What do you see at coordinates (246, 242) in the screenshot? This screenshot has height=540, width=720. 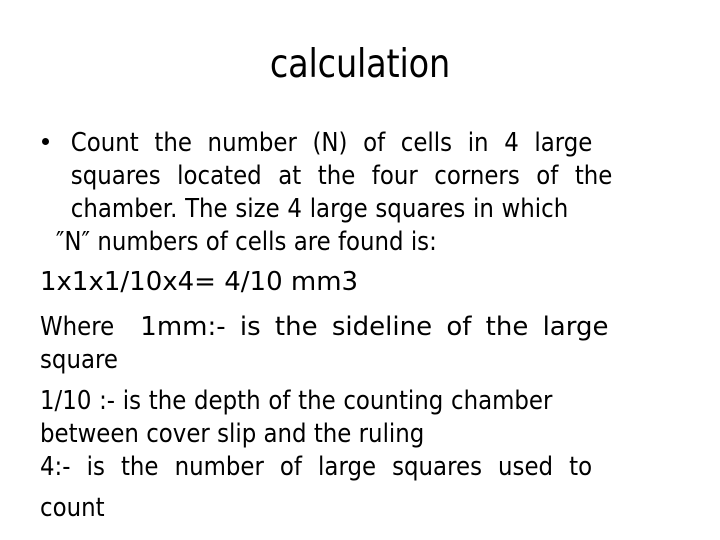 I see `body-line-4-n-quote: ″N″ numbers of cells are found is:` at bounding box center [246, 242].